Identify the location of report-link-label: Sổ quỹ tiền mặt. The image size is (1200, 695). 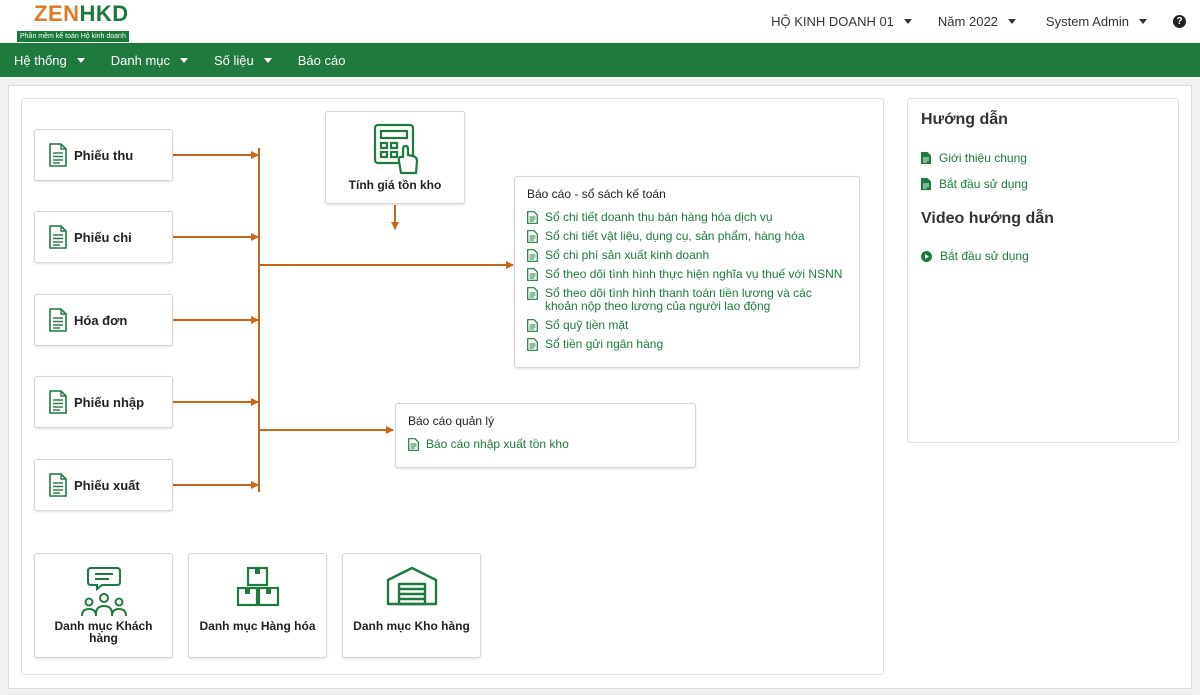
(587, 325).